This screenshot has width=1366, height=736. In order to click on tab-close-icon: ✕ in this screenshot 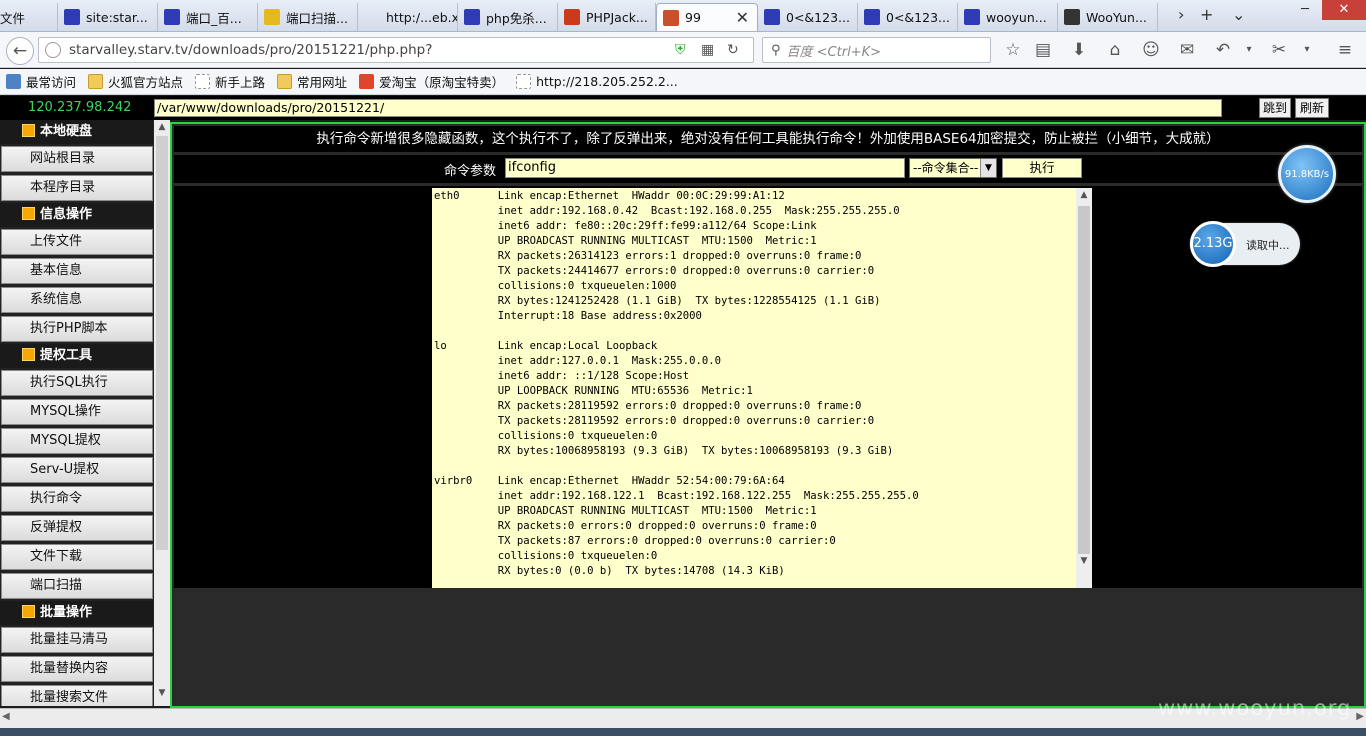, I will do `click(742, 17)`.